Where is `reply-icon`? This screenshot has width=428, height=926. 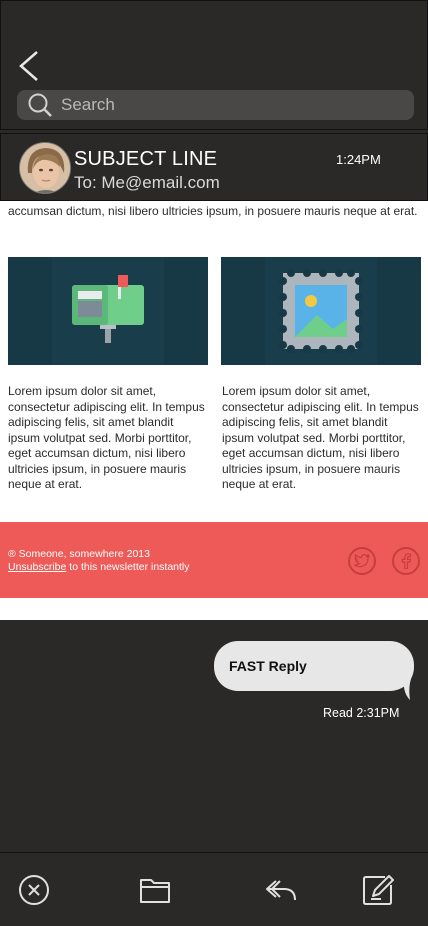 reply-icon is located at coordinates (281, 890).